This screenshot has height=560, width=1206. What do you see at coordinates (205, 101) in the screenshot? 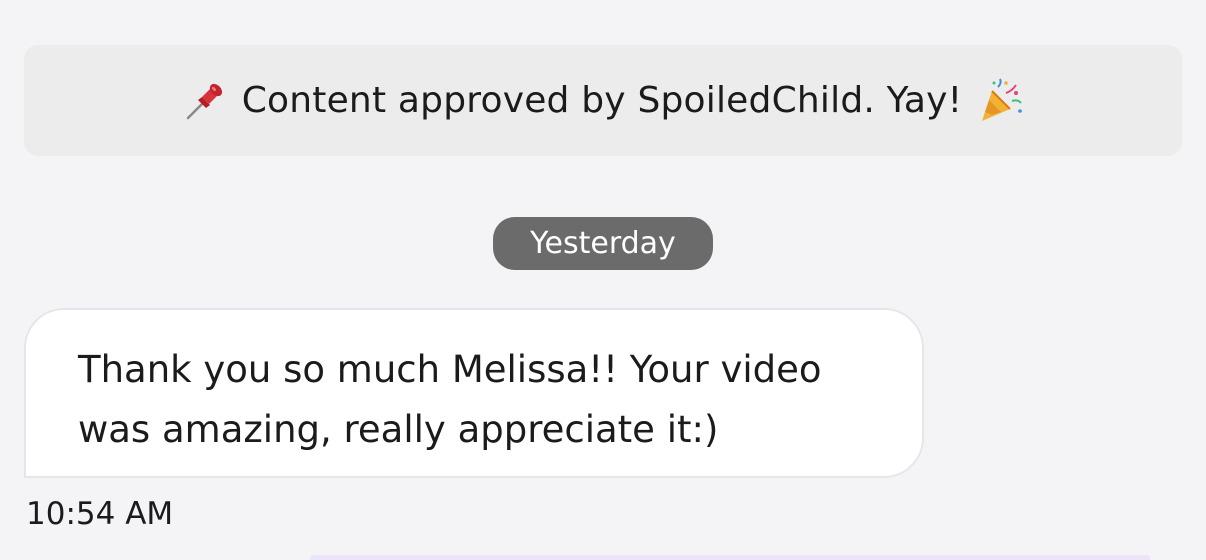
I see `pushpin-icon` at bounding box center [205, 101].